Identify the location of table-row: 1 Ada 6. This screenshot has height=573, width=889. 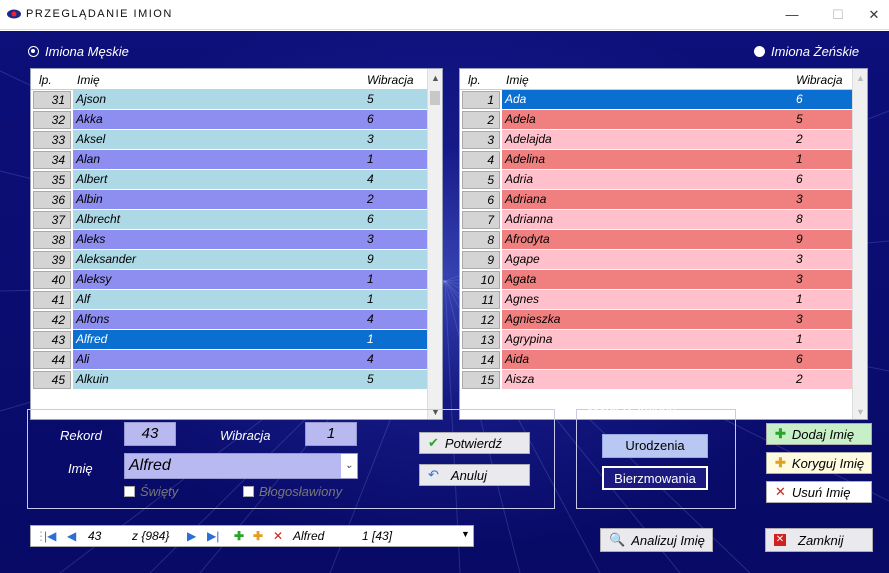
(663, 100).